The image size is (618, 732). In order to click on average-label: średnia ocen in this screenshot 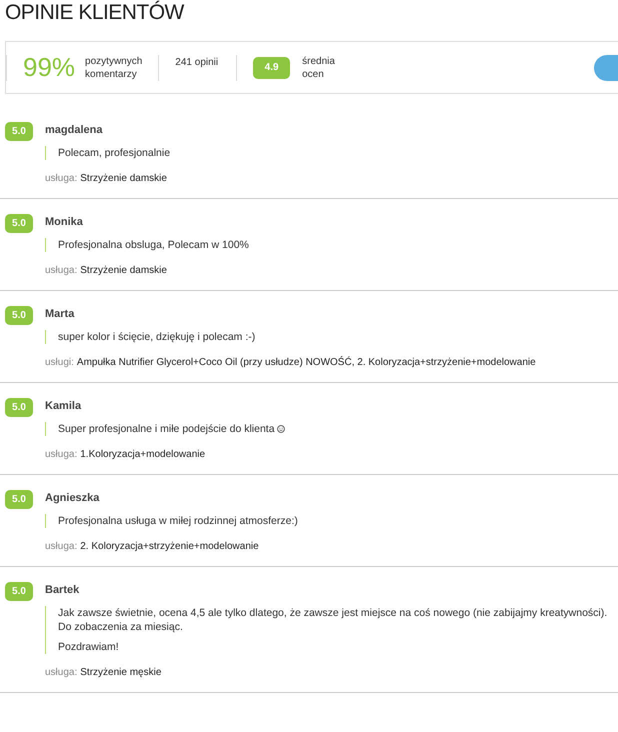, I will do `click(318, 67)`.